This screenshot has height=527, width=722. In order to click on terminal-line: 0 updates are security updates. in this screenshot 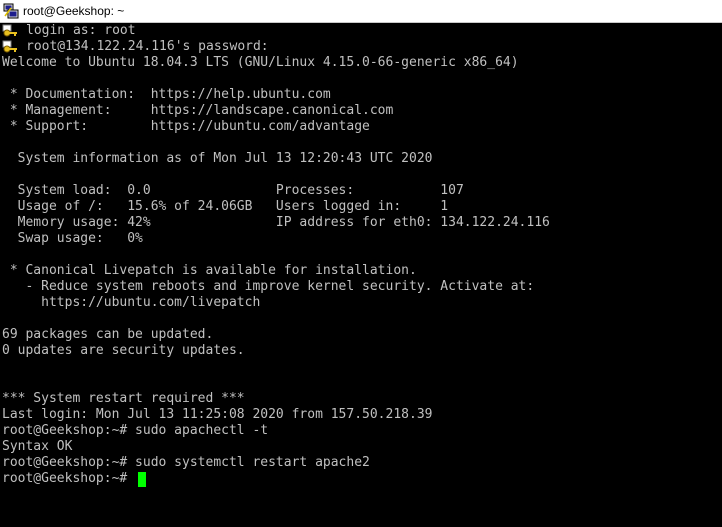, I will do `click(123, 350)`.